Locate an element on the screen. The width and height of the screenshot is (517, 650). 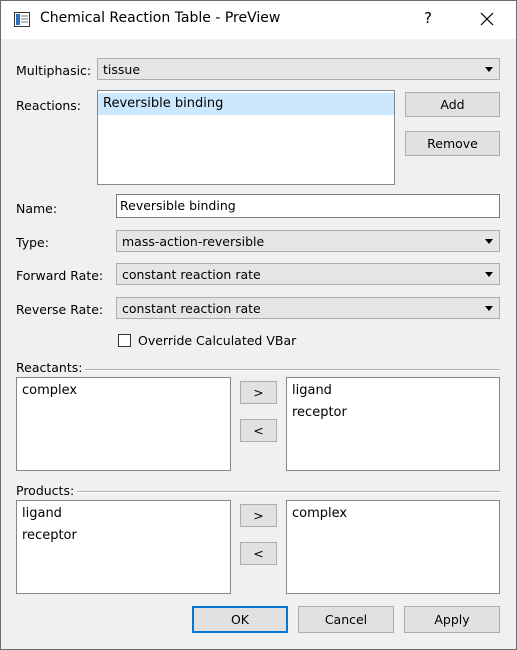
reactants-divider is located at coordinates (258, 370).